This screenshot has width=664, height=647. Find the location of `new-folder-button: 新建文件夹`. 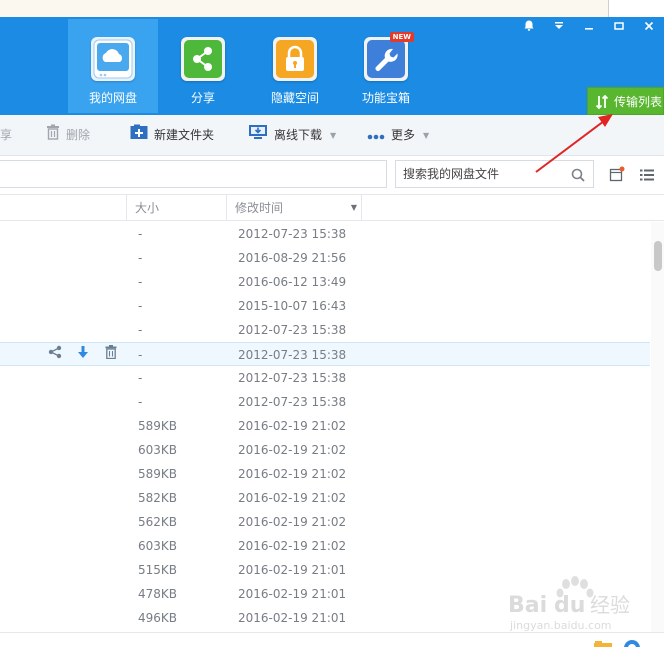

new-folder-button: 新建文件夹 is located at coordinates (172, 135).